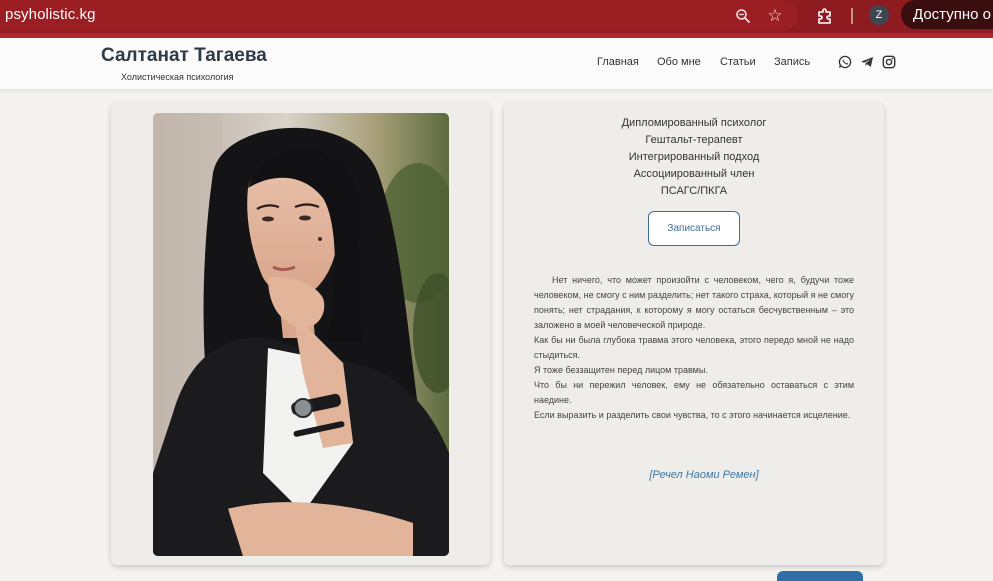 The image size is (993, 581). I want to click on telegram-icon, so click(867, 62).